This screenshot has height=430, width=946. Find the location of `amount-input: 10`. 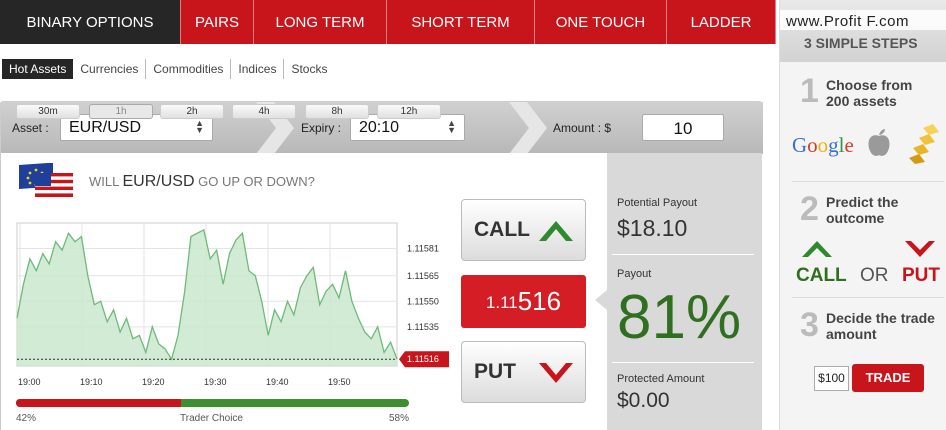

amount-input: 10 is located at coordinates (683, 127).